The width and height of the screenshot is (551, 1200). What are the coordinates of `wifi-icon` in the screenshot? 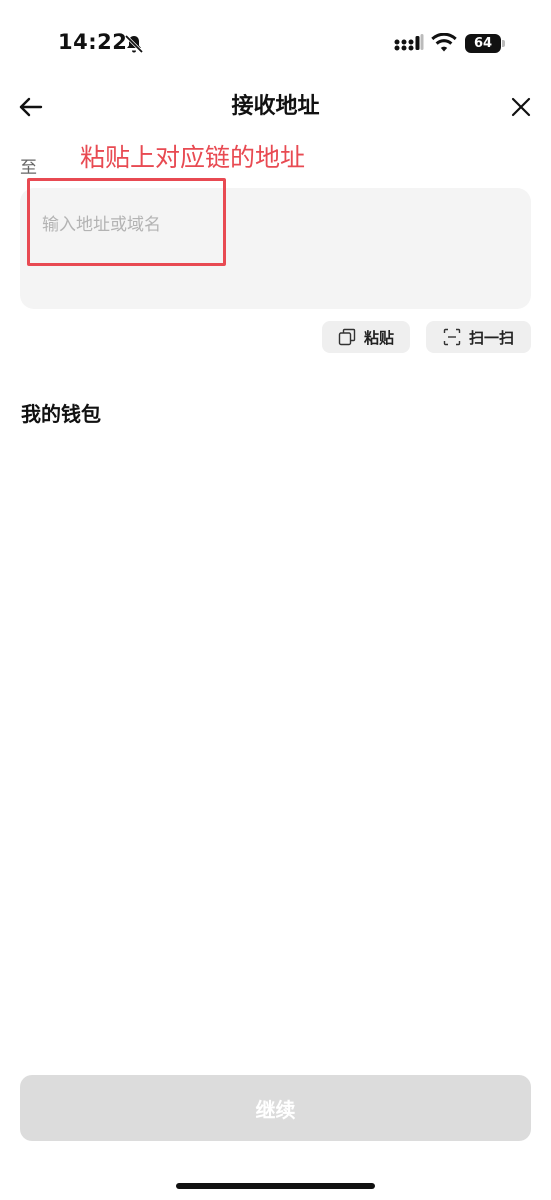 It's located at (444, 42).